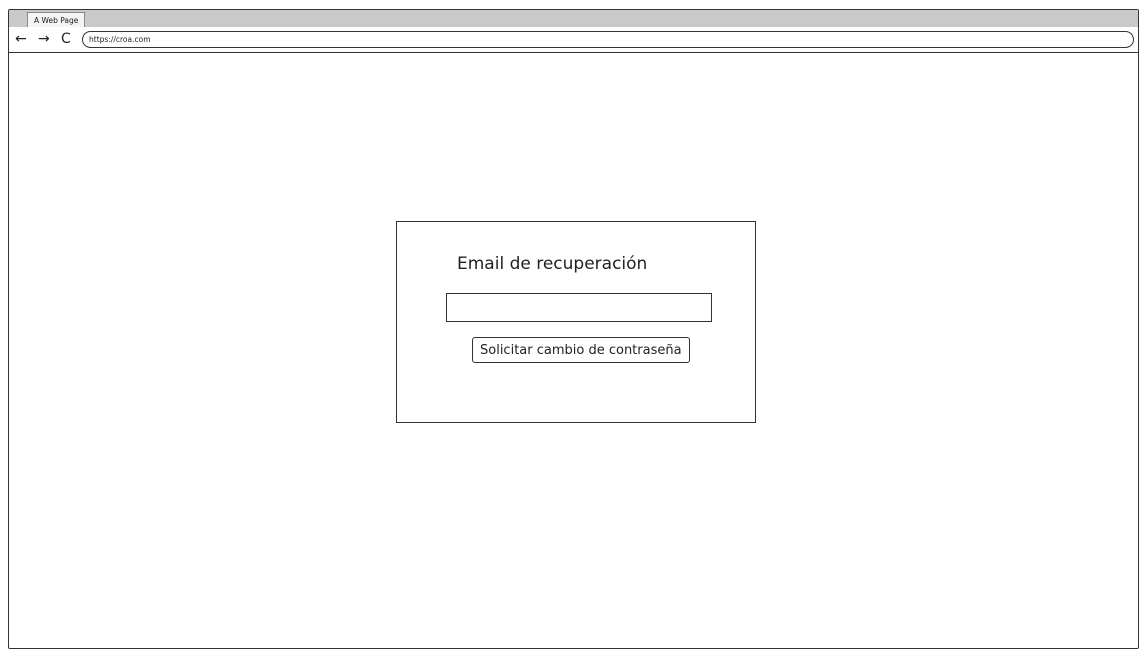  What do you see at coordinates (56, 19) in the screenshot?
I see `browser-tab: A Web Page` at bounding box center [56, 19].